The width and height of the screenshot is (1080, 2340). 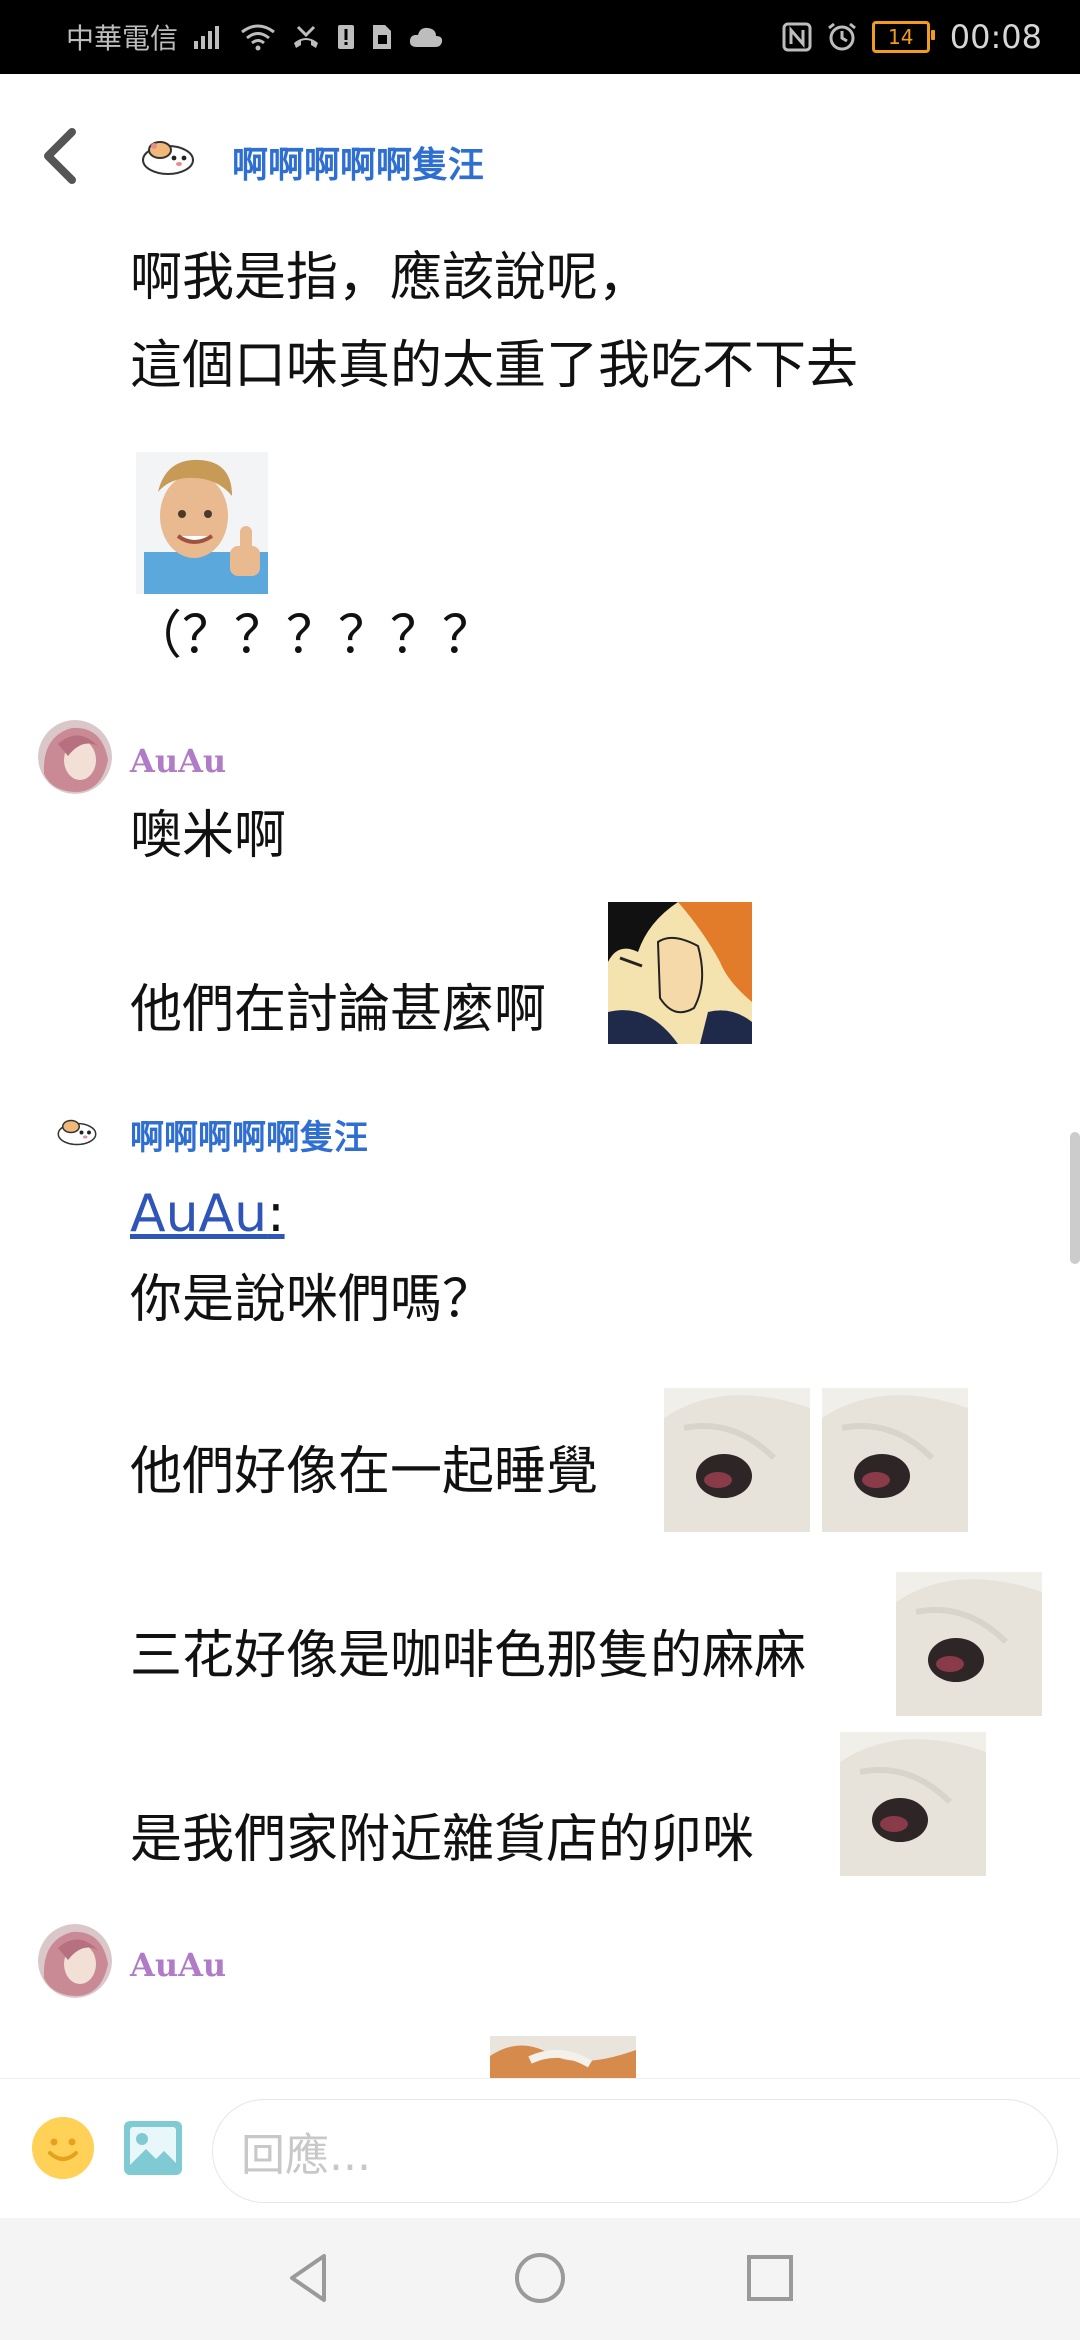 What do you see at coordinates (364, 1472) in the screenshot?
I see `message-text: 他們好像在一起睡覺` at bounding box center [364, 1472].